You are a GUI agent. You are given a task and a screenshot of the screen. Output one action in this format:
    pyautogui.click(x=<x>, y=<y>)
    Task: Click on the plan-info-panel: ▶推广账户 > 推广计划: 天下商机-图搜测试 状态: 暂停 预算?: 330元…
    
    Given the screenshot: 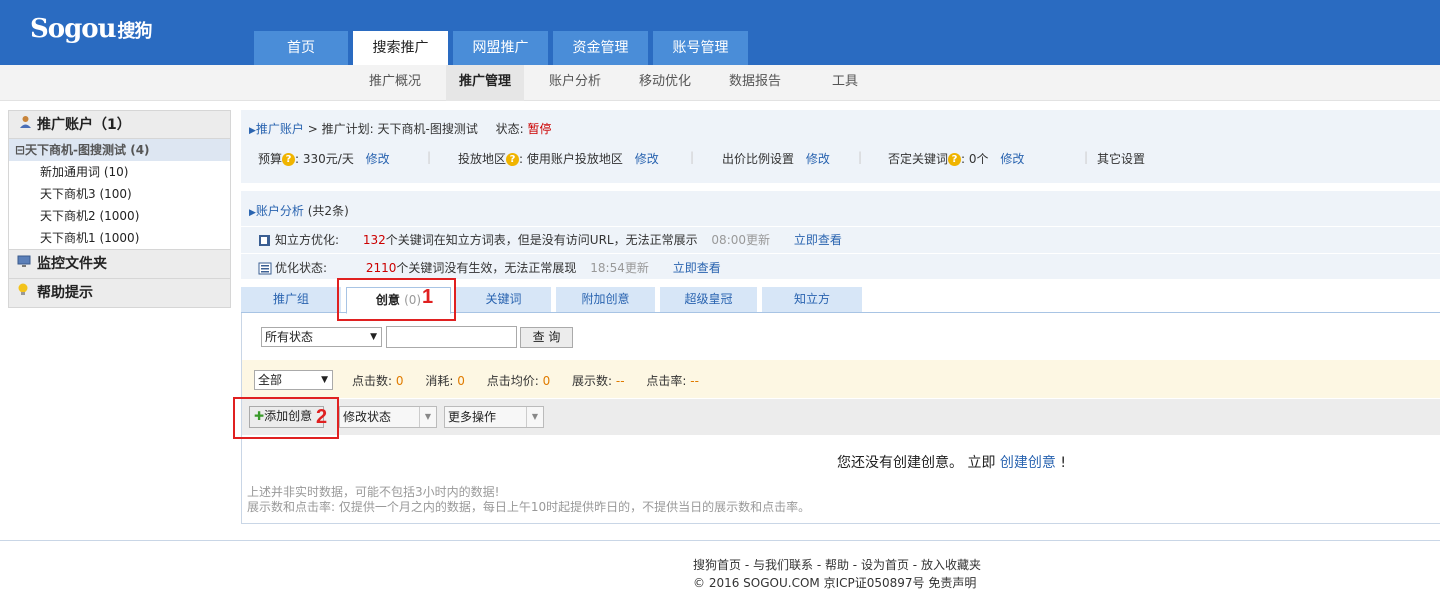 What is the action you would take?
    pyautogui.click(x=840, y=146)
    